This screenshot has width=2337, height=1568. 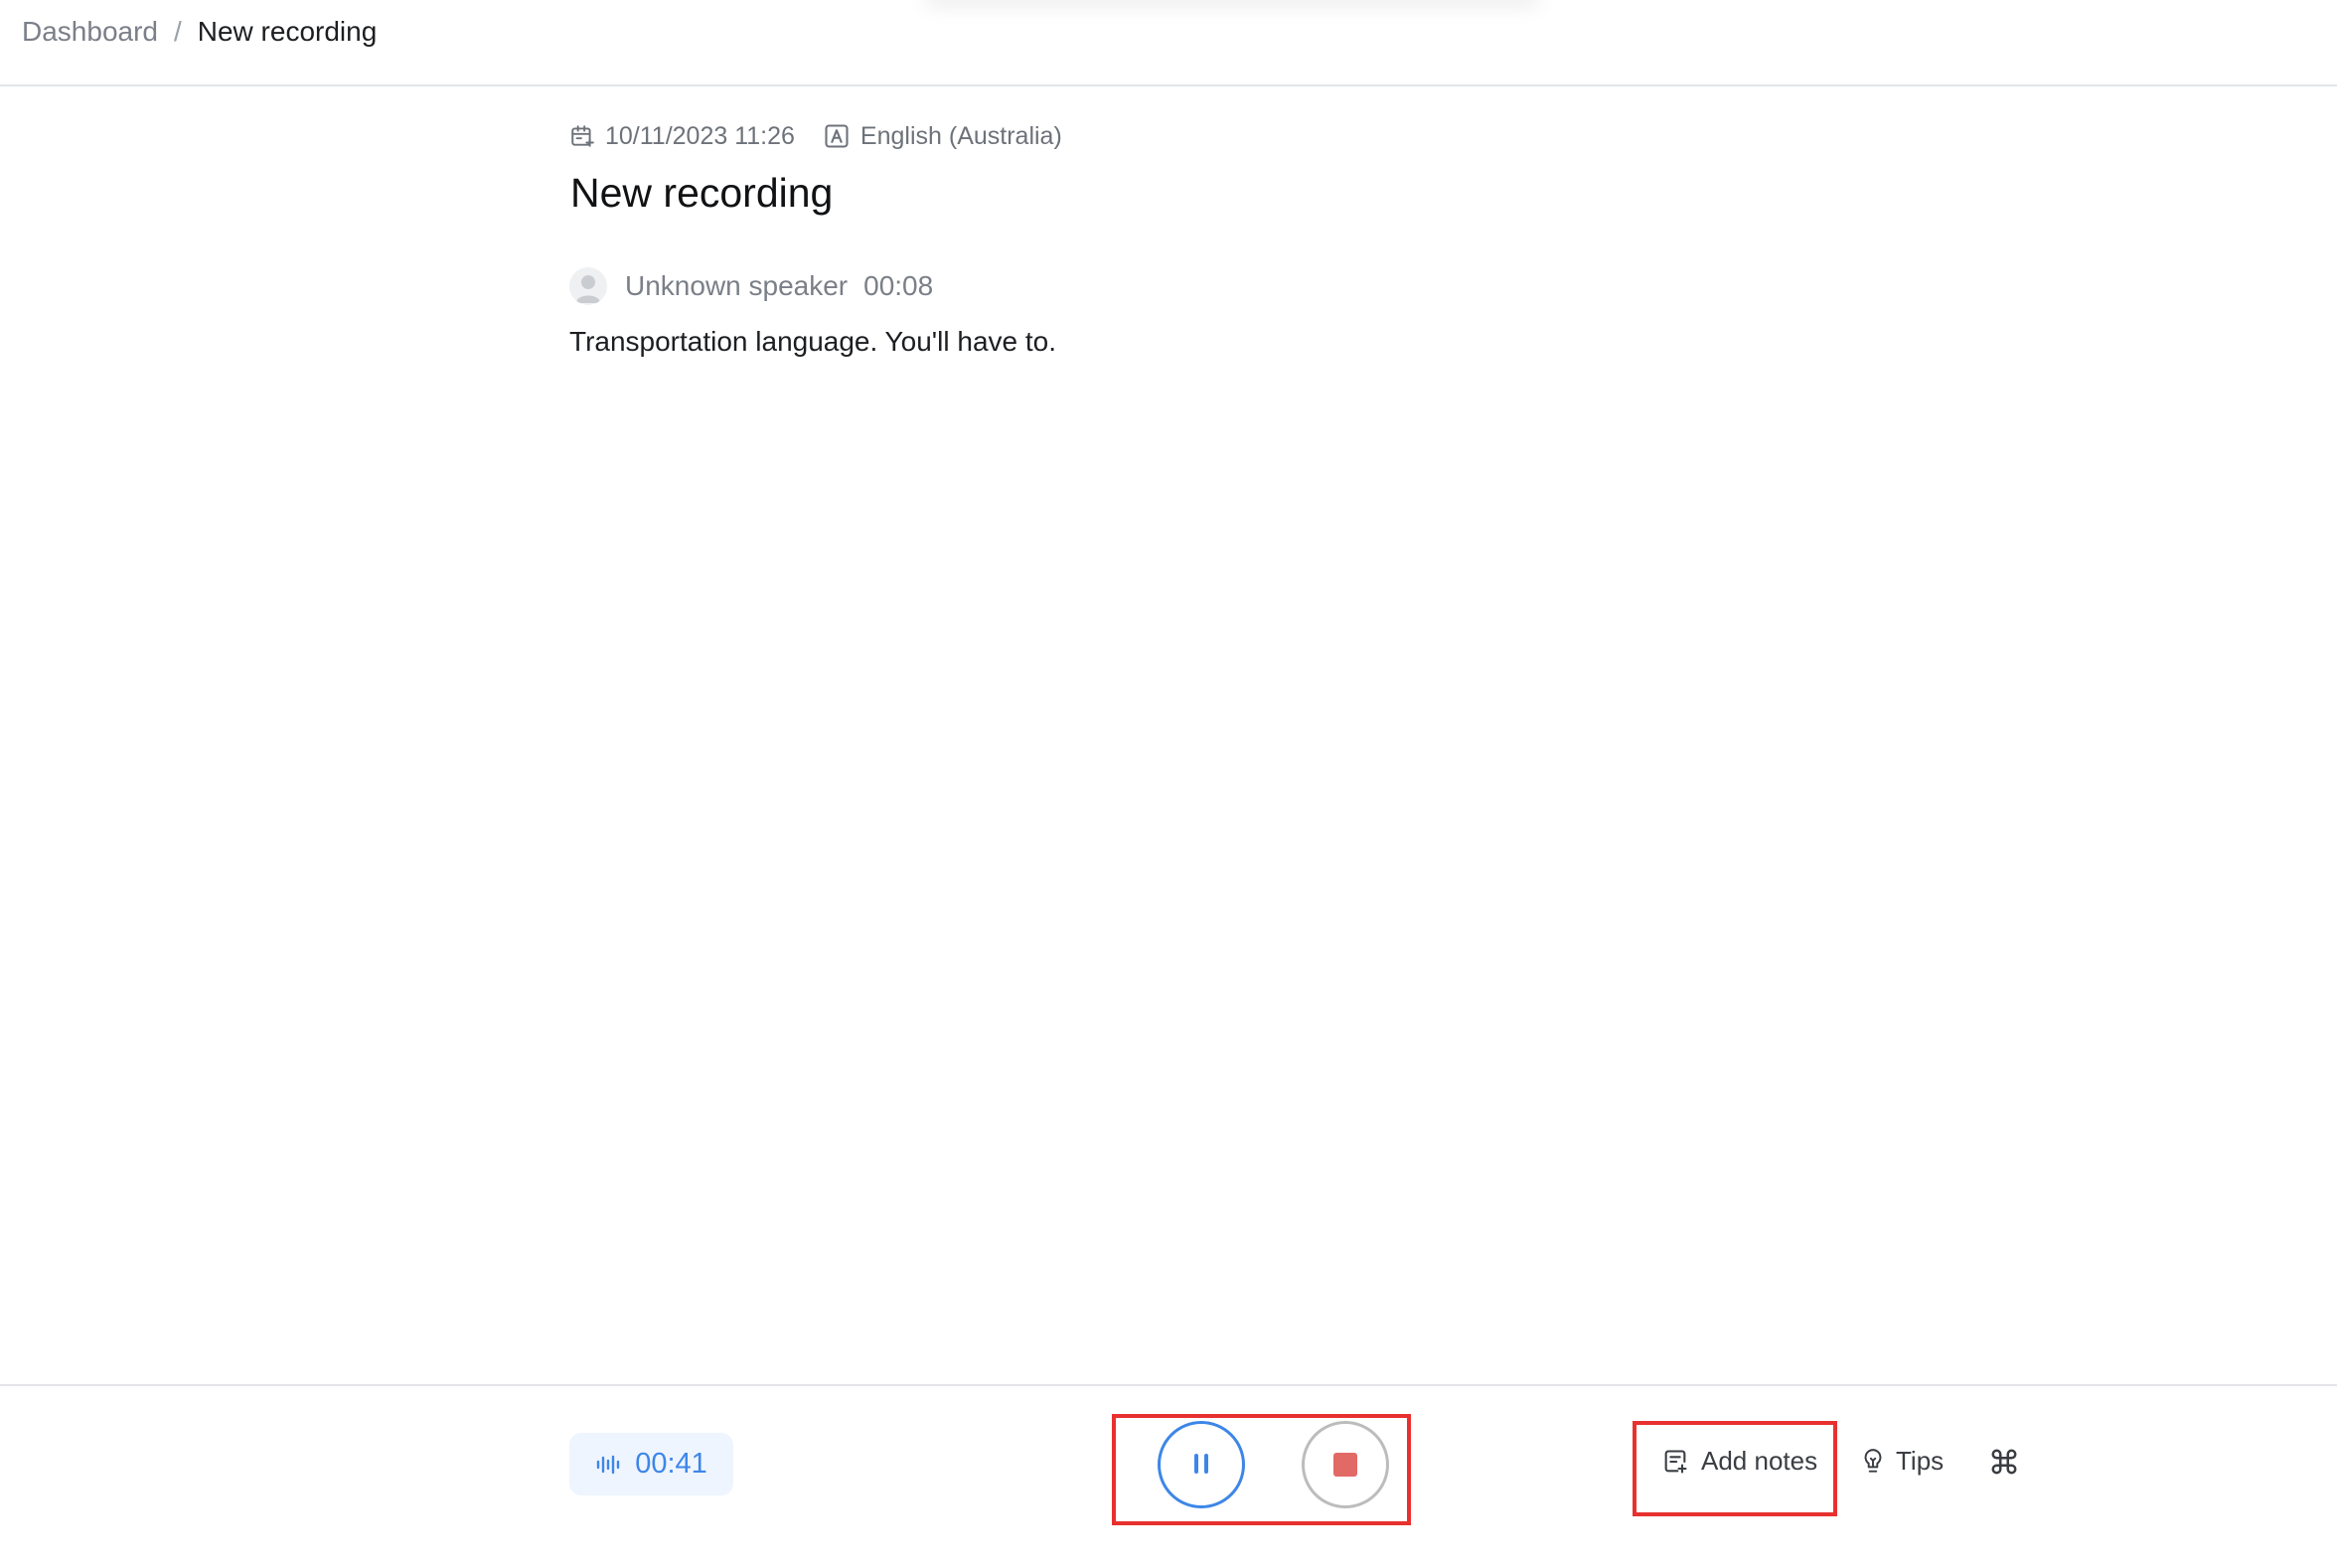 I want to click on recording-datetime: 10/11/2023 11:26, so click(x=700, y=136).